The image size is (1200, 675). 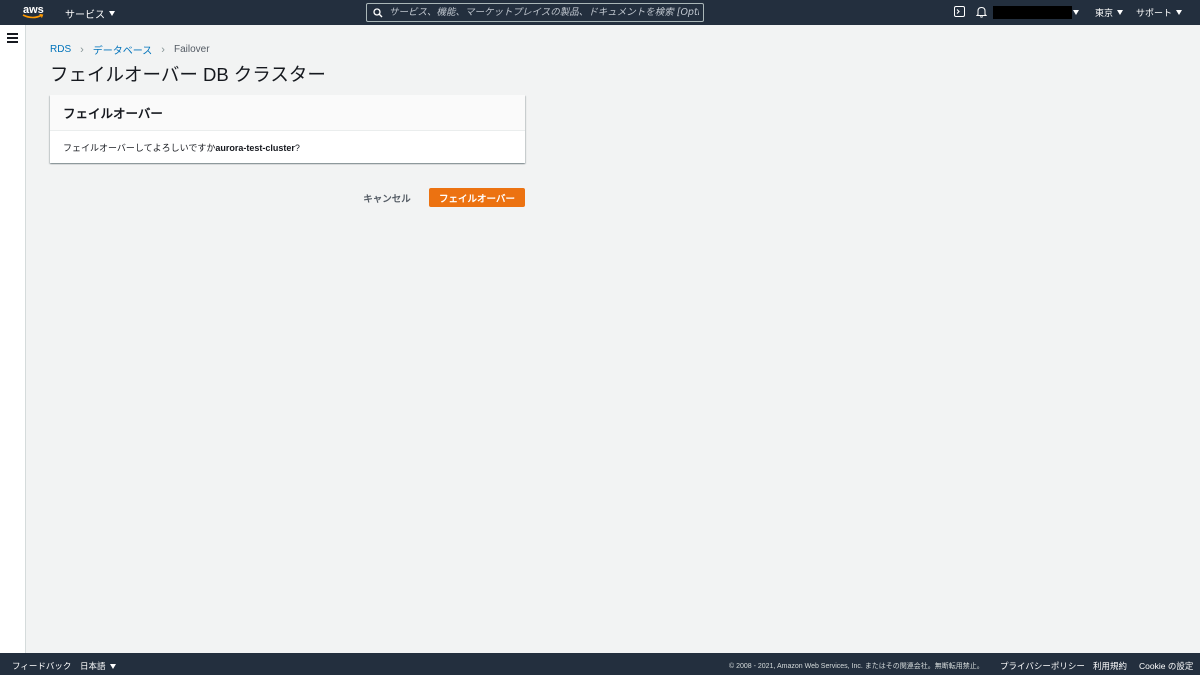 What do you see at coordinates (33, 16) in the screenshot?
I see `aws-smile-icon` at bounding box center [33, 16].